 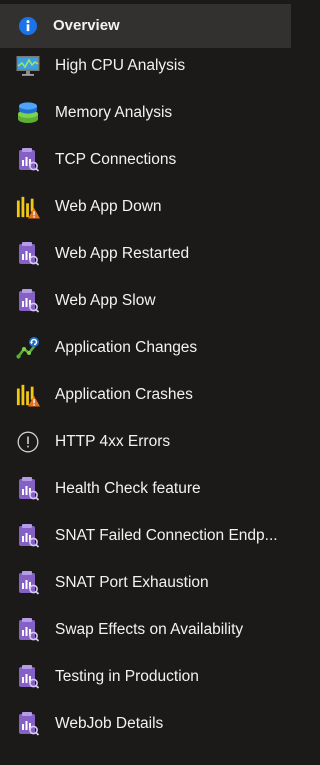 I want to click on menu-item-snat-port-exhaustion: SNAT Port Exhaustion, so click(x=145, y=583).